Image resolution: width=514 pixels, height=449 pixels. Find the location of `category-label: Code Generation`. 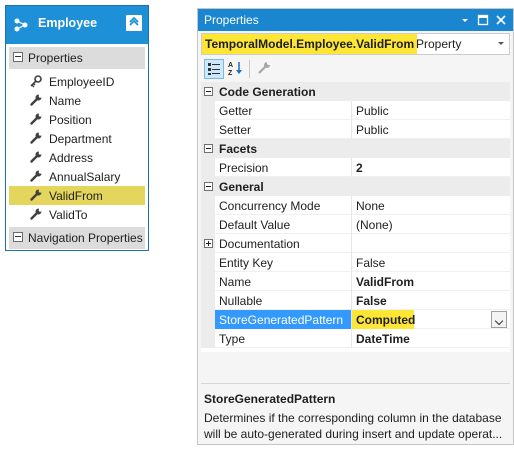

category-label: Code Generation is located at coordinates (267, 92).